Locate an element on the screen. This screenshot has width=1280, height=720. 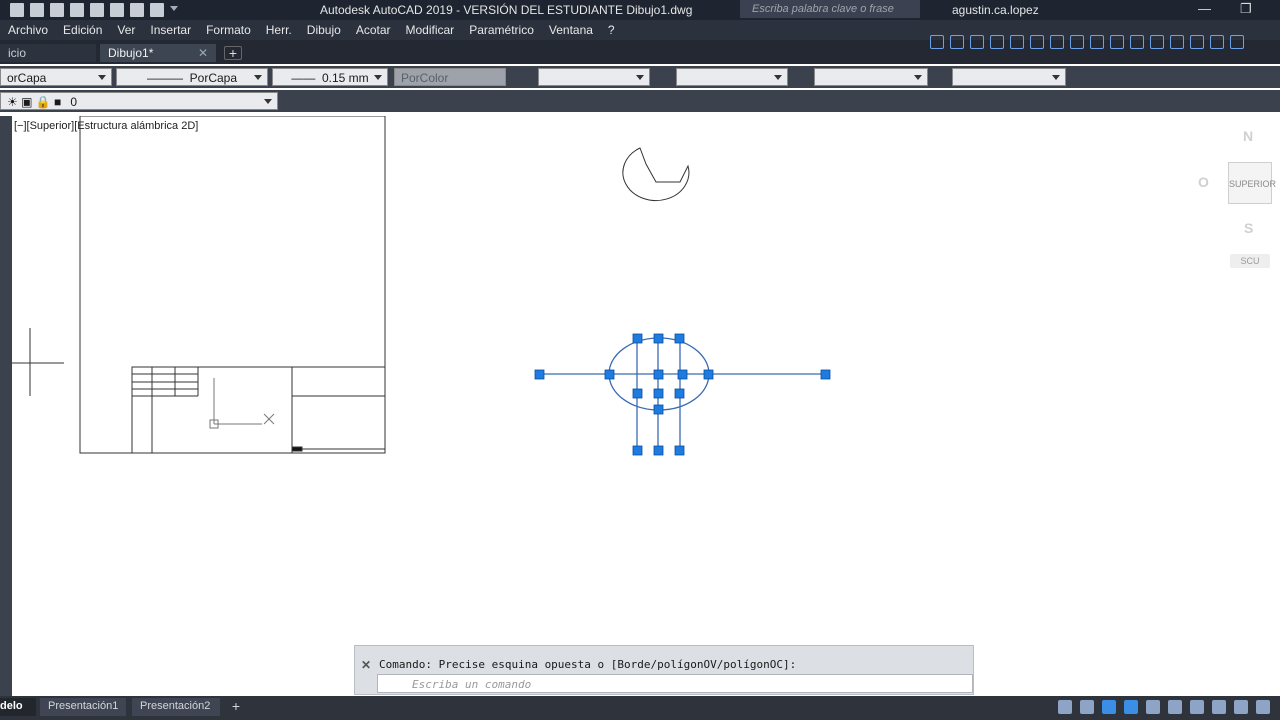
command-input: Escriba un comando is located at coordinates (675, 683).